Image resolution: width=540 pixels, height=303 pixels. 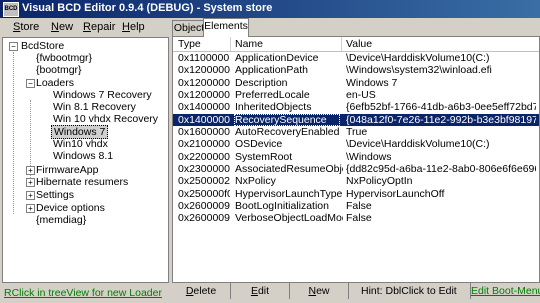 I want to click on column-header-value: Value, so click(x=359, y=44).